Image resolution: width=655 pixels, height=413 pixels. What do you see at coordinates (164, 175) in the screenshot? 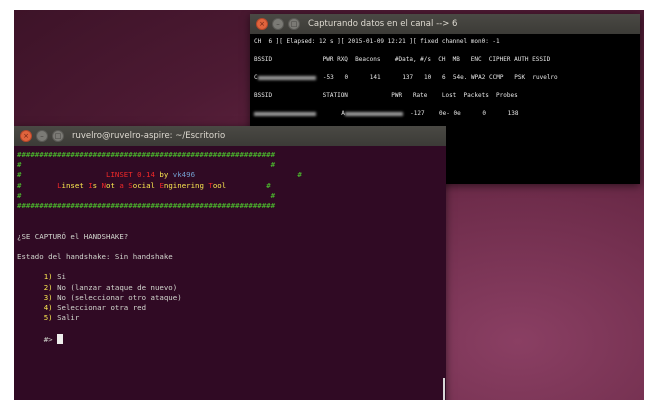
I see `banner-by: by` at bounding box center [164, 175].